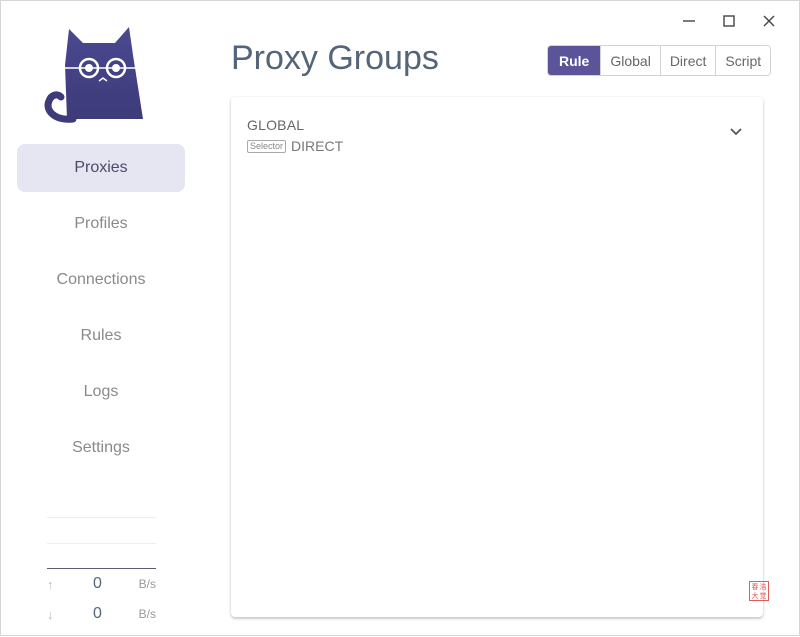  Describe the element at coordinates (687, 60) in the screenshot. I see `mode-direct-button: Direct` at that location.